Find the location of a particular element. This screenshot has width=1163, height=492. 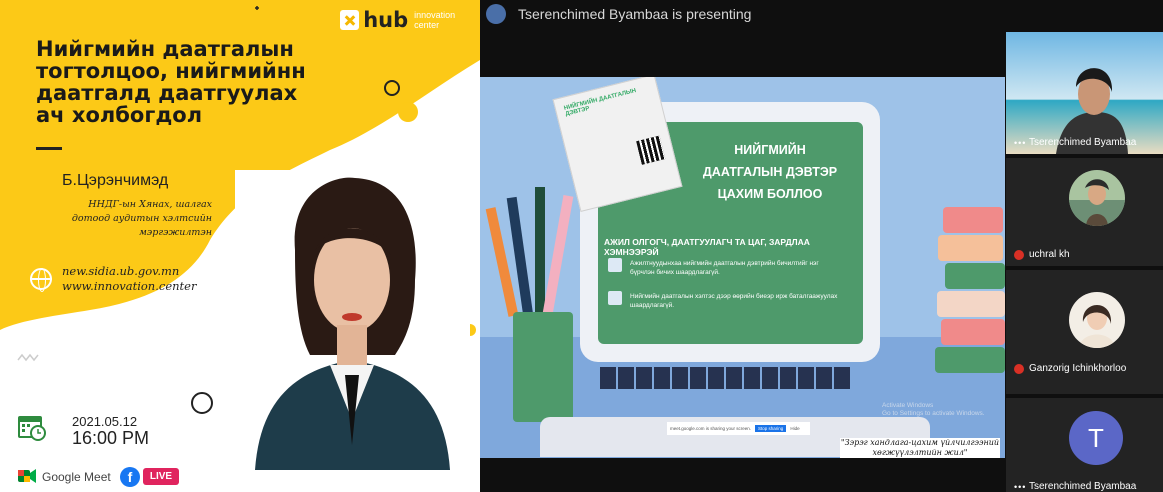

stop-sharing-button: Stop sharing is located at coordinates (771, 428).